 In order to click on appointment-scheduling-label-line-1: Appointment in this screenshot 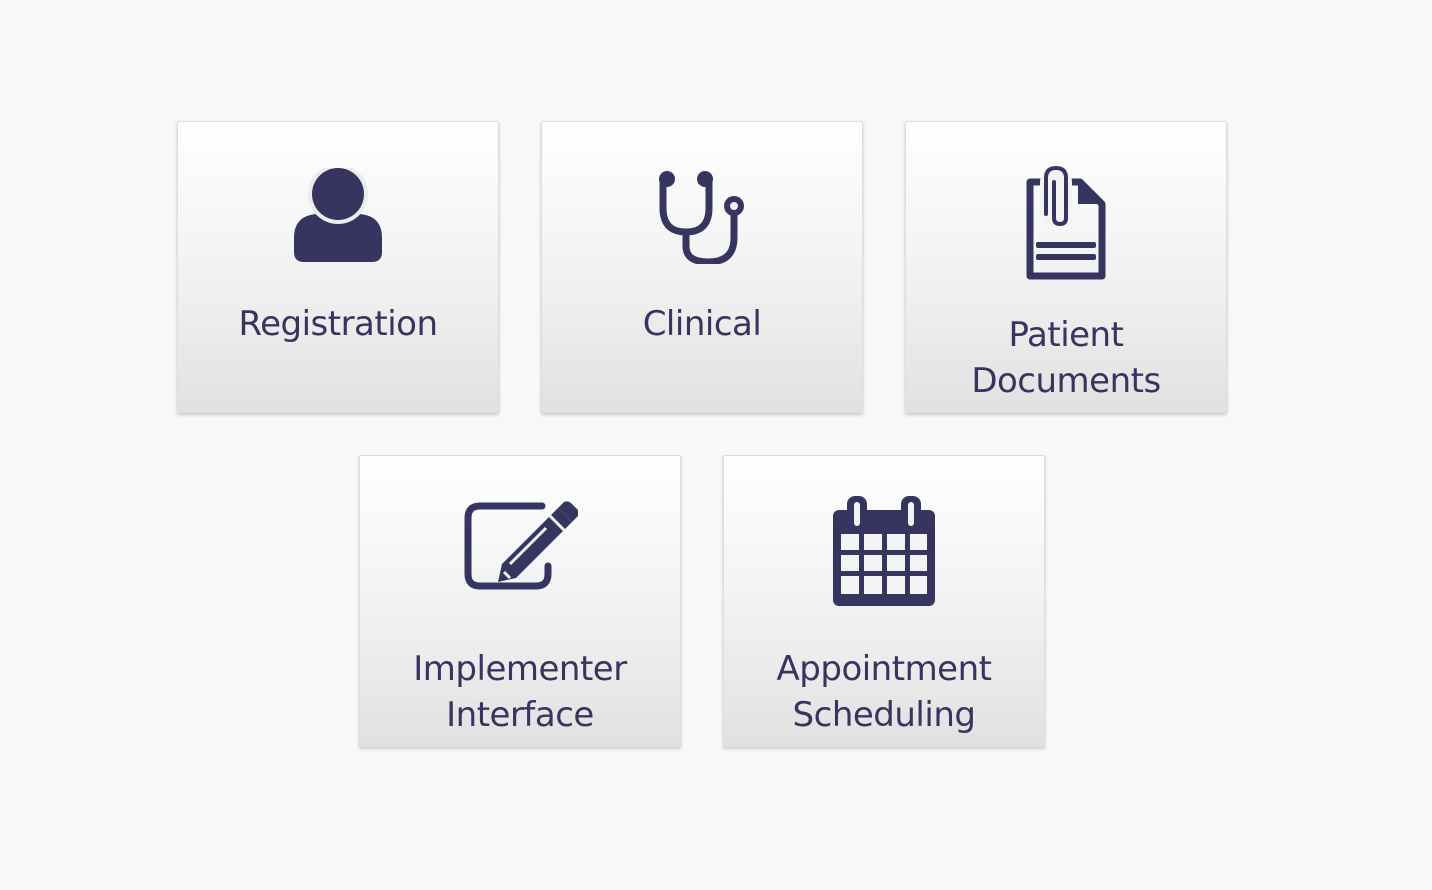, I will do `click(884, 669)`.